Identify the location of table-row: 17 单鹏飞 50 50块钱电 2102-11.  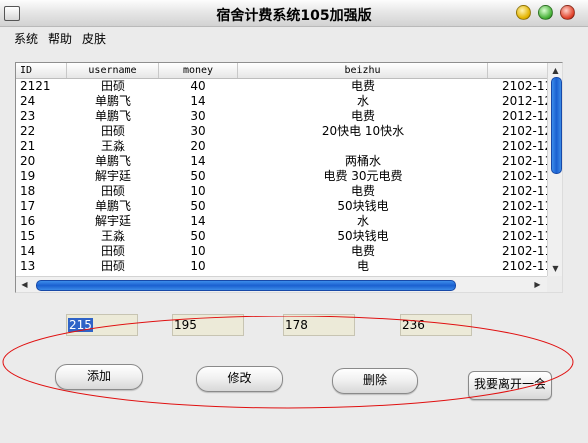
(281, 206).